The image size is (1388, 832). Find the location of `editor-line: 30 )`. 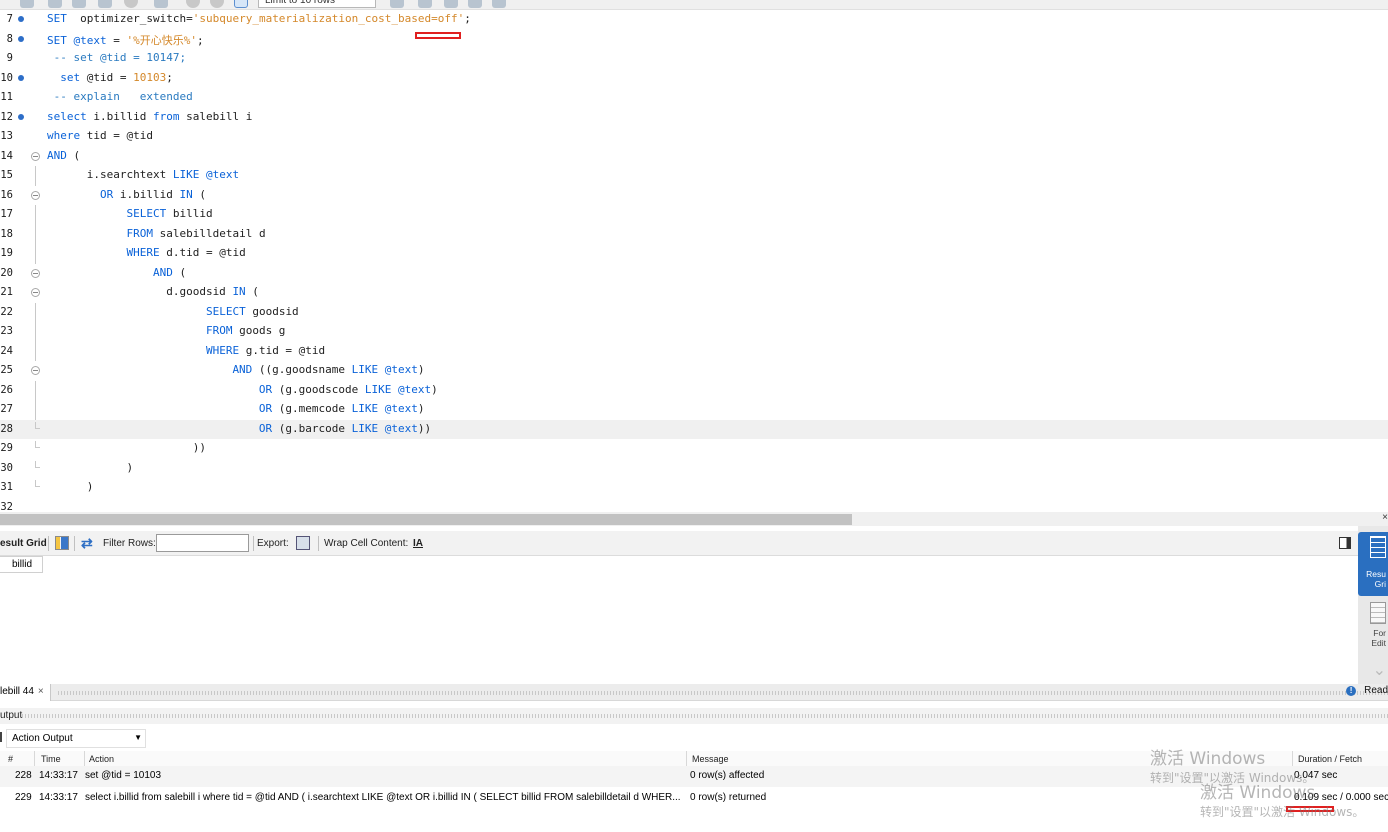

editor-line: 30 ) is located at coordinates (694, 469).